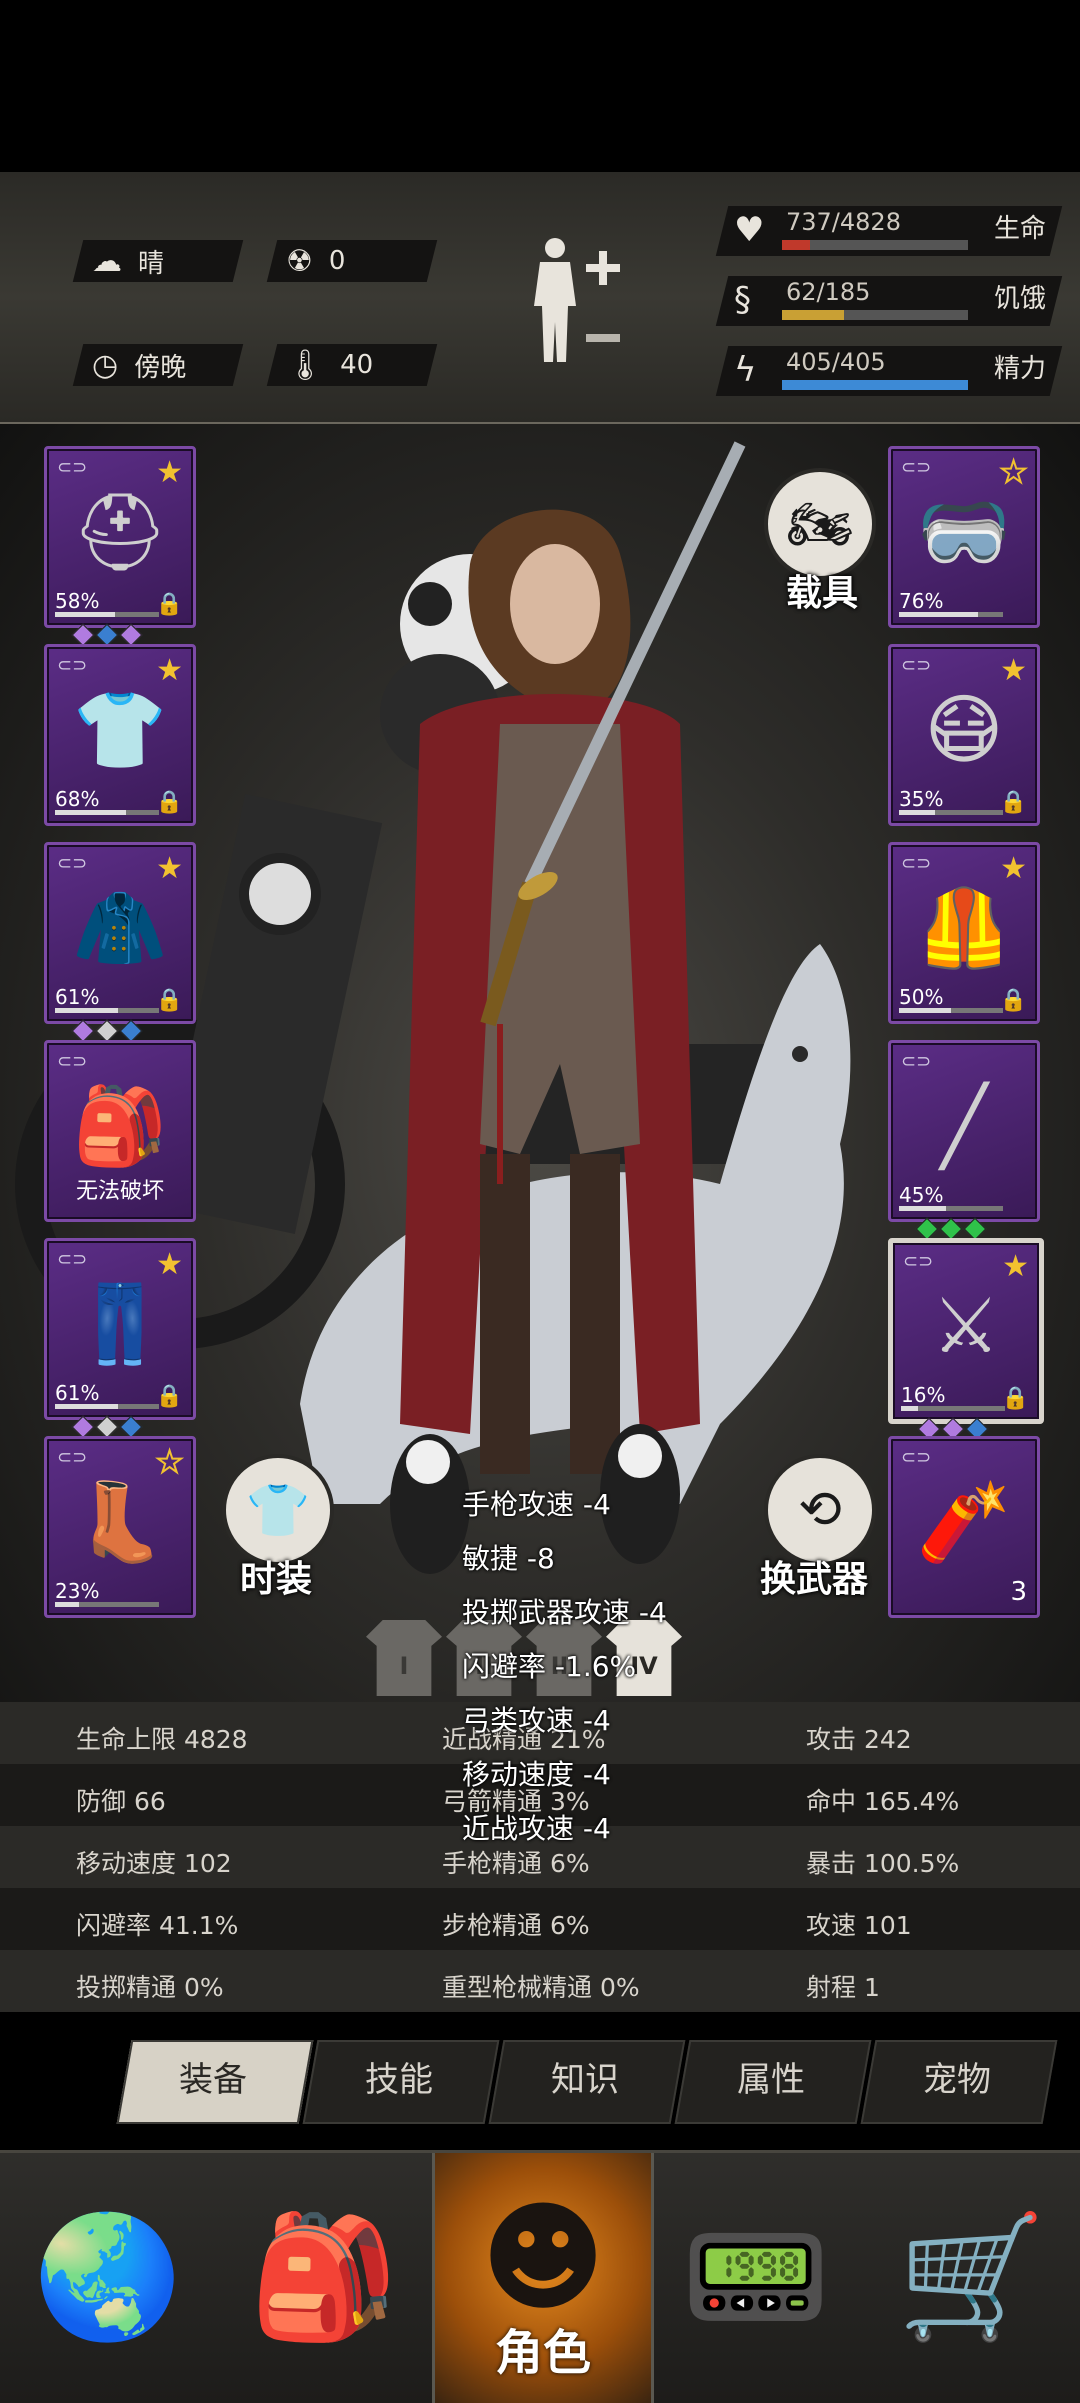 This screenshot has width=1080, height=2403. What do you see at coordinates (536, 1828) in the screenshot?
I see `tooltip-line: 近战攻速 -4` at bounding box center [536, 1828].